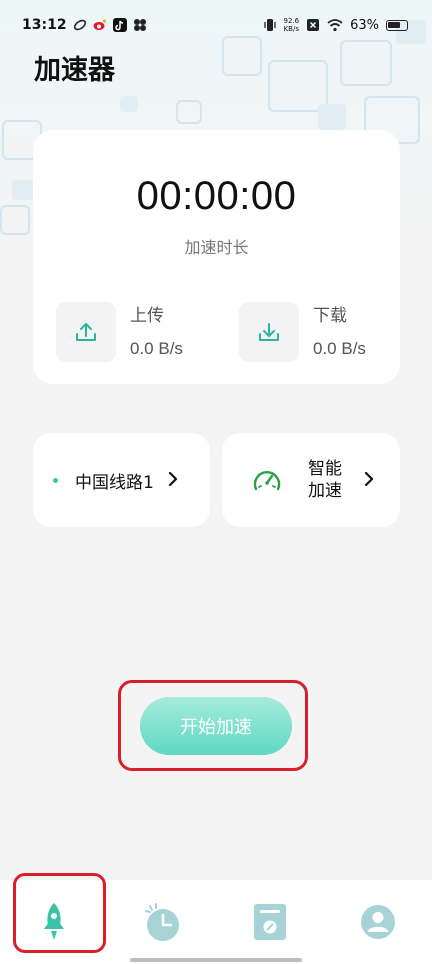 This screenshot has width=432, height=964. I want to click on mode-selector: 智能加速, so click(311, 480).